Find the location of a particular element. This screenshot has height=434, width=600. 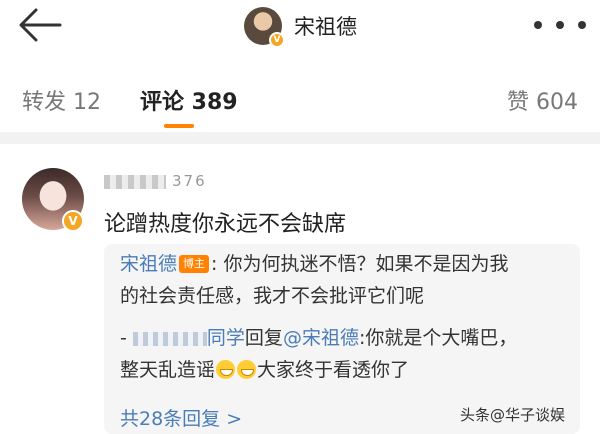

author-host-badge: 博主 is located at coordinates (194, 264).